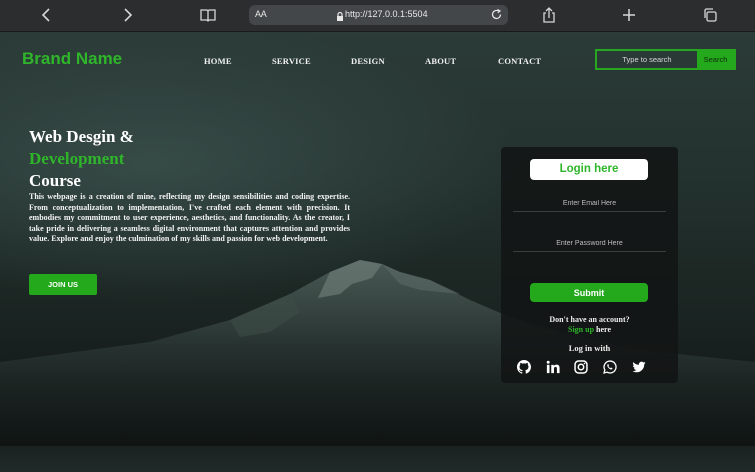  I want to click on github-icon, so click(524, 367).